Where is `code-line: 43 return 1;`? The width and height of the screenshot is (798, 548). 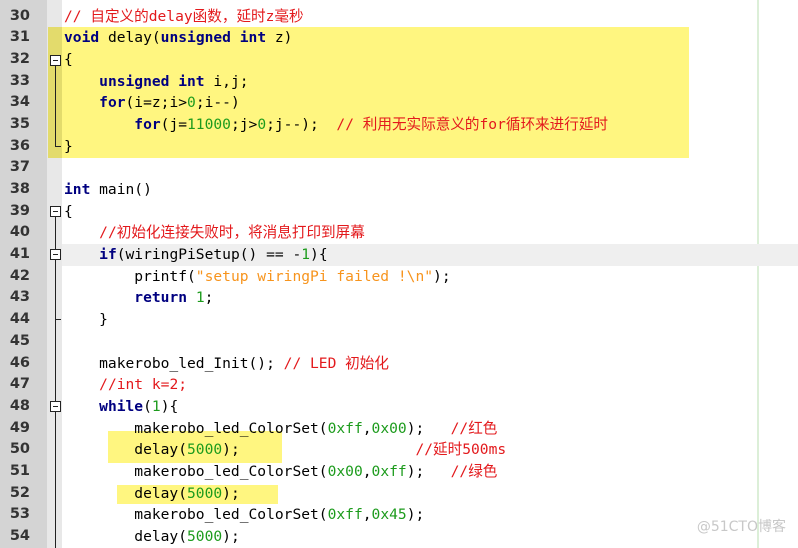 code-line: 43 return 1; is located at coordinates (399, 298).